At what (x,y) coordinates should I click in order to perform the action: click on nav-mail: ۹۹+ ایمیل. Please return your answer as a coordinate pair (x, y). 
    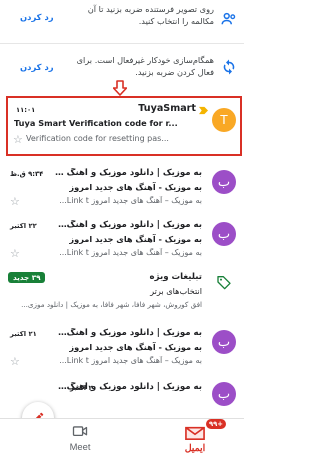
    Looking at the image, I should click on (195, 436).